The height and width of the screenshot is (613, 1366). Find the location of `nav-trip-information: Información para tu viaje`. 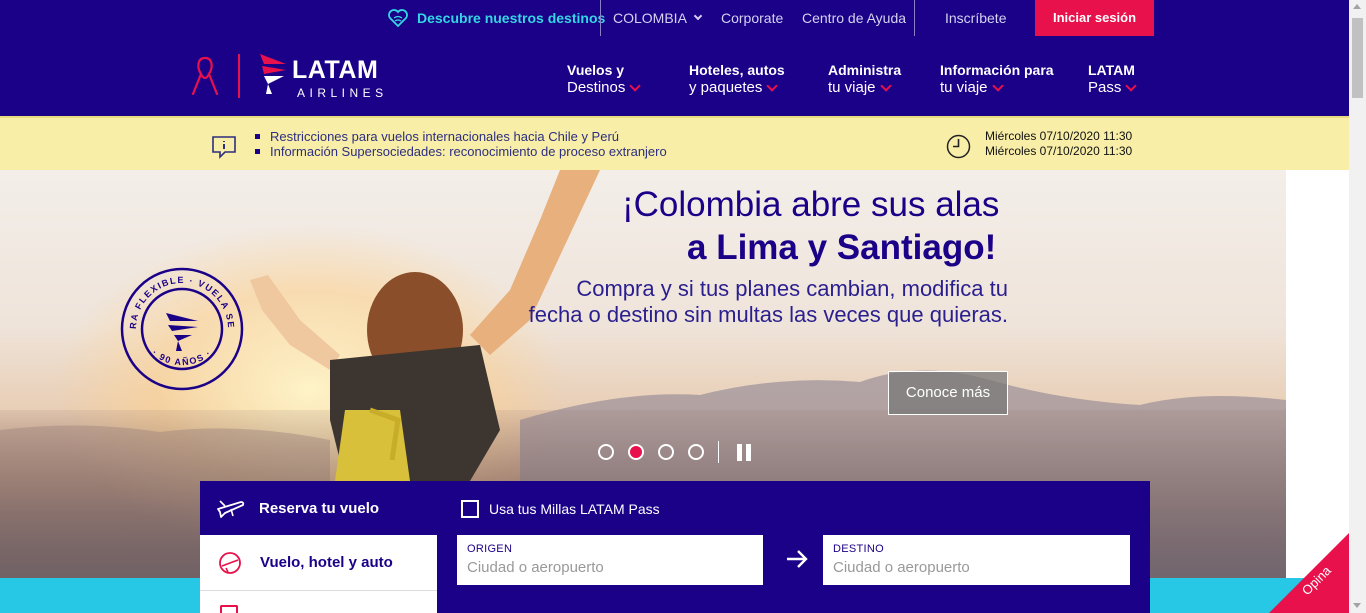

nav-trip-information: Información para tu viaje is located at coordinates (997, 79).